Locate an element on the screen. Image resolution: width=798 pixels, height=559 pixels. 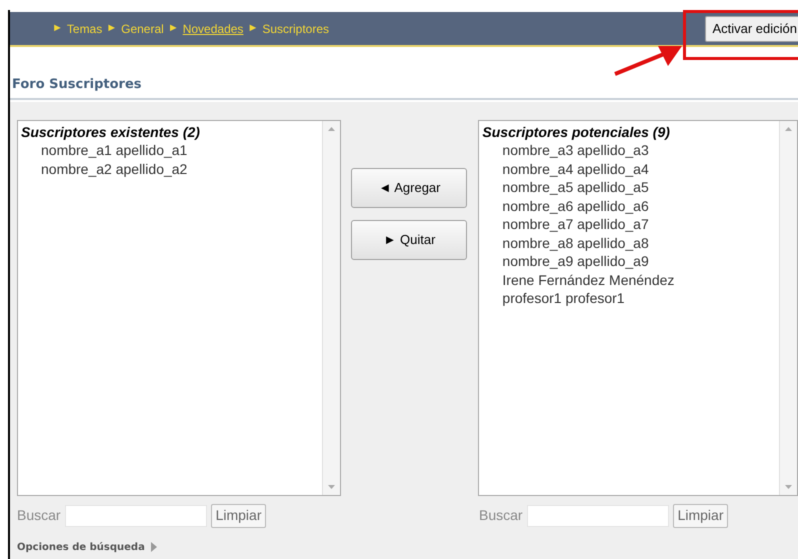
list-option: profesor1 profesor1 is located at coordinates (553, 298).